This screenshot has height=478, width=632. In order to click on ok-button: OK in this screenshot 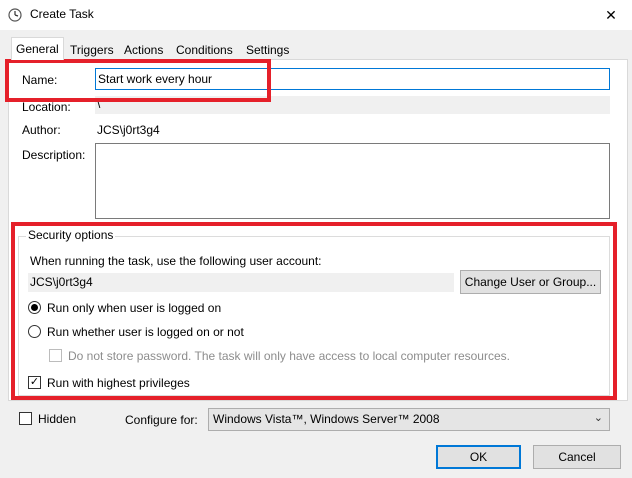, I will do `click(478, 457)`.